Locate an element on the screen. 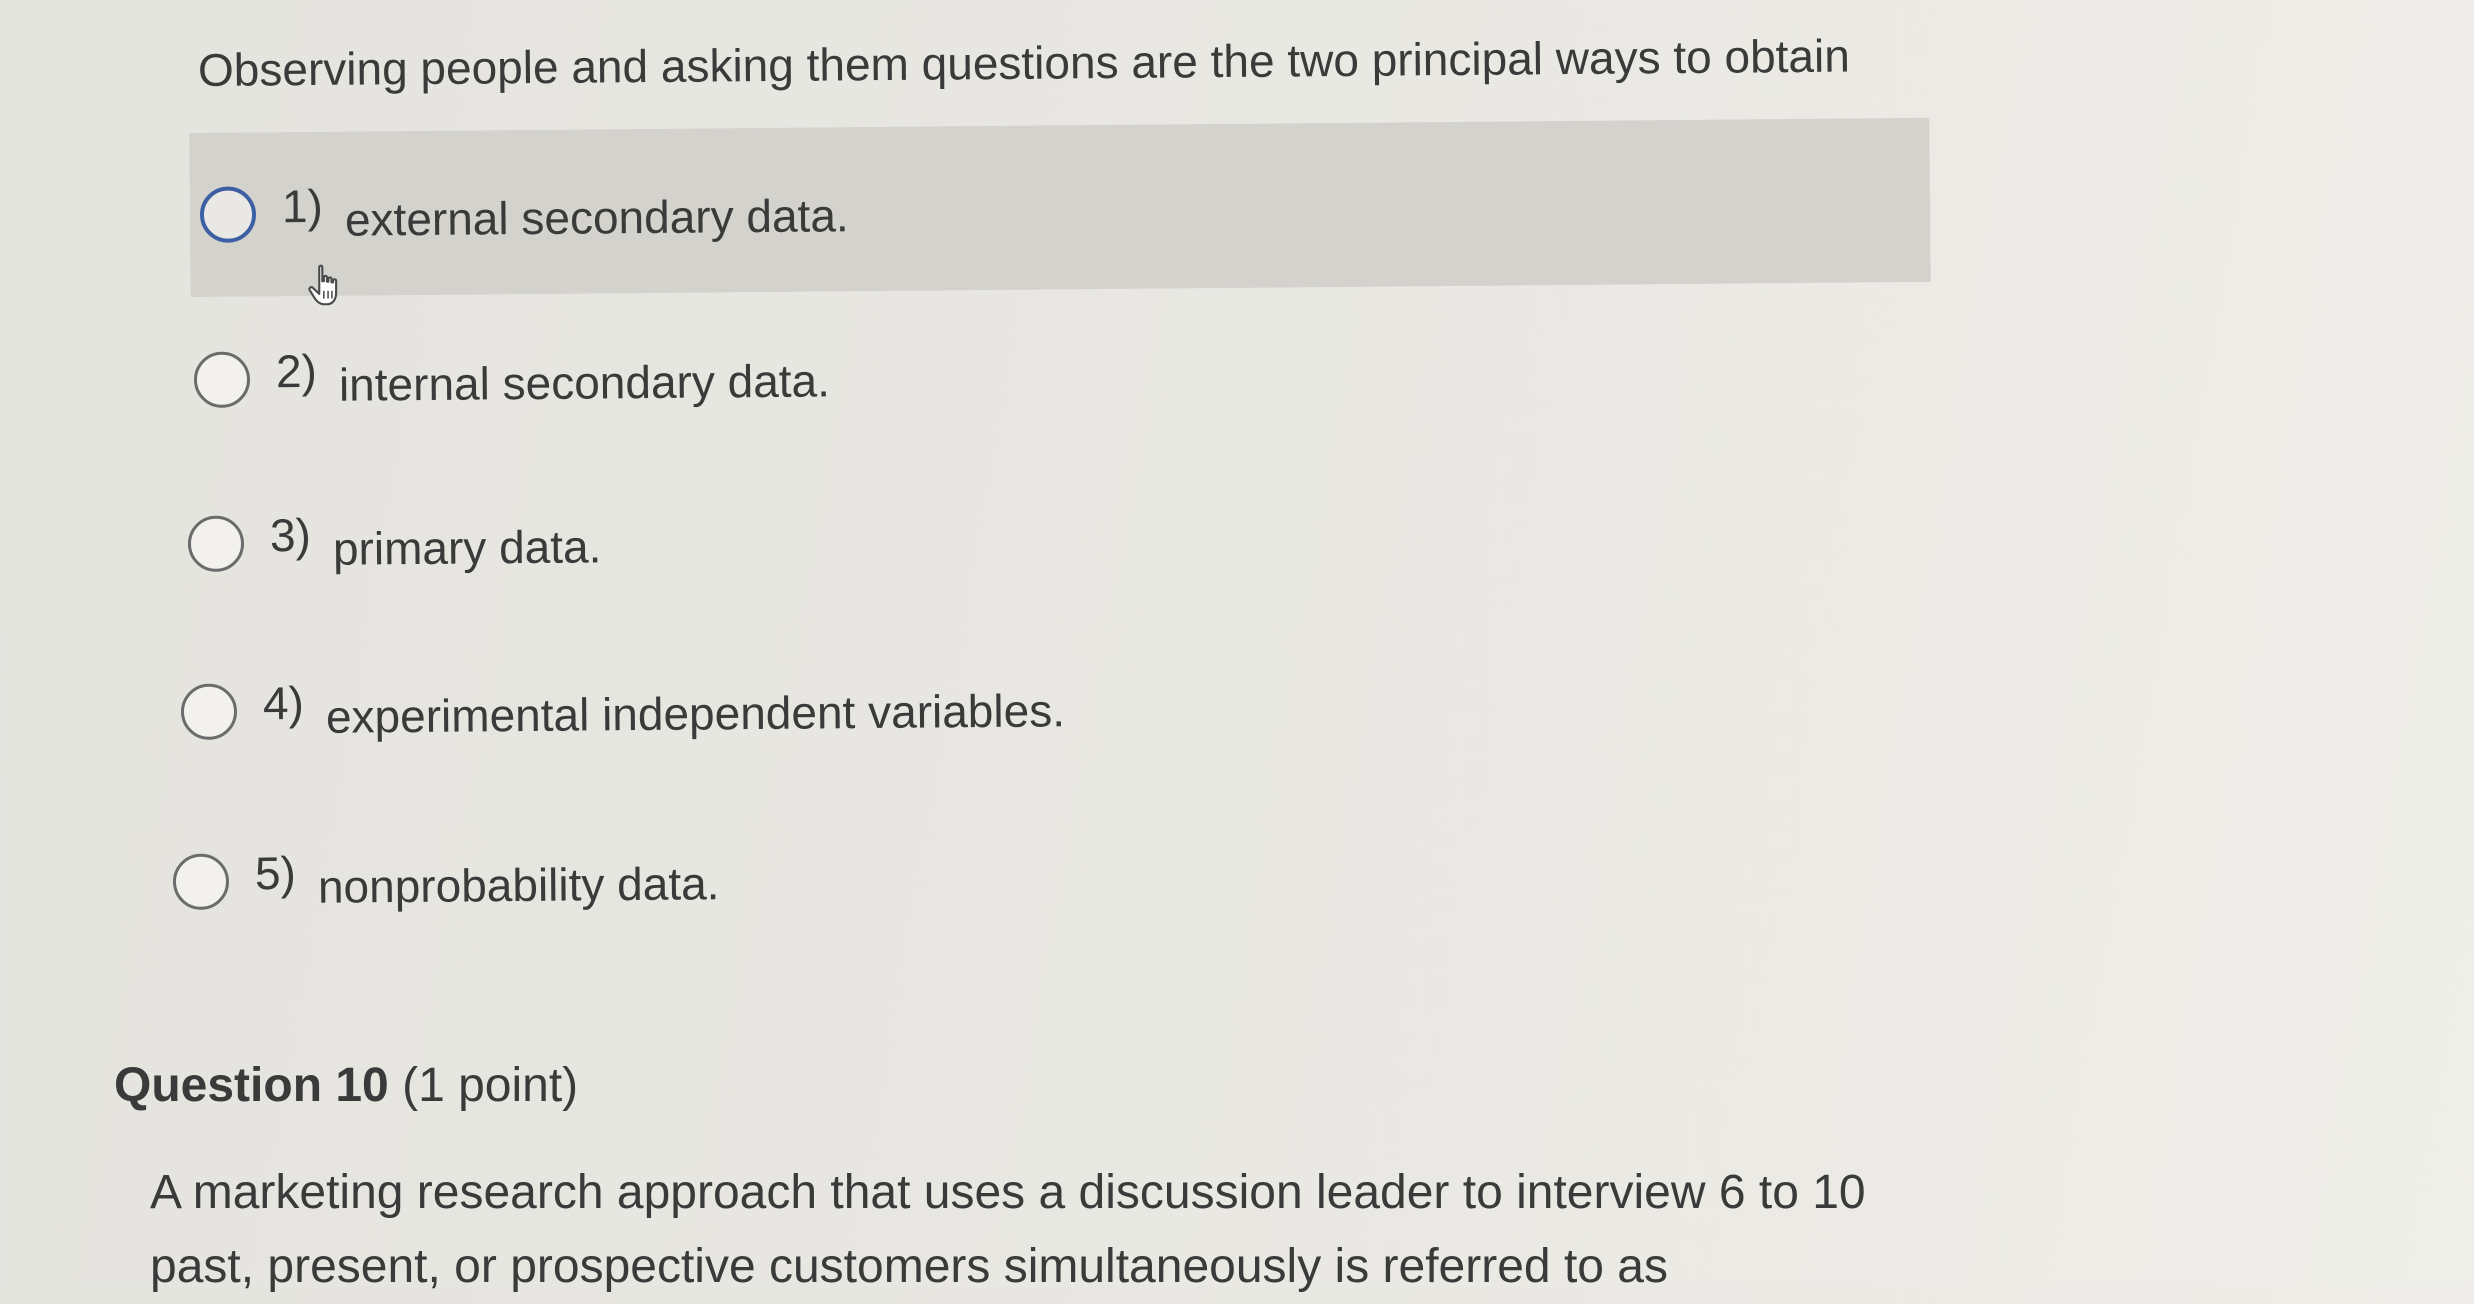 The image size is (2474, 1304). option-1-number: 1) is located at coordinates (302, 206).